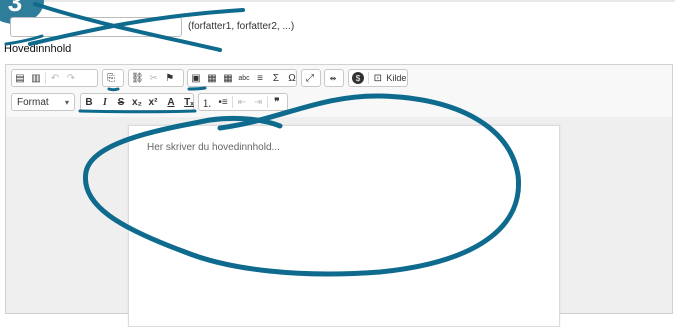 The width and height of the screenshot is (675, 327). I want to click on indent-icon: ⇥, so click(258, 102).